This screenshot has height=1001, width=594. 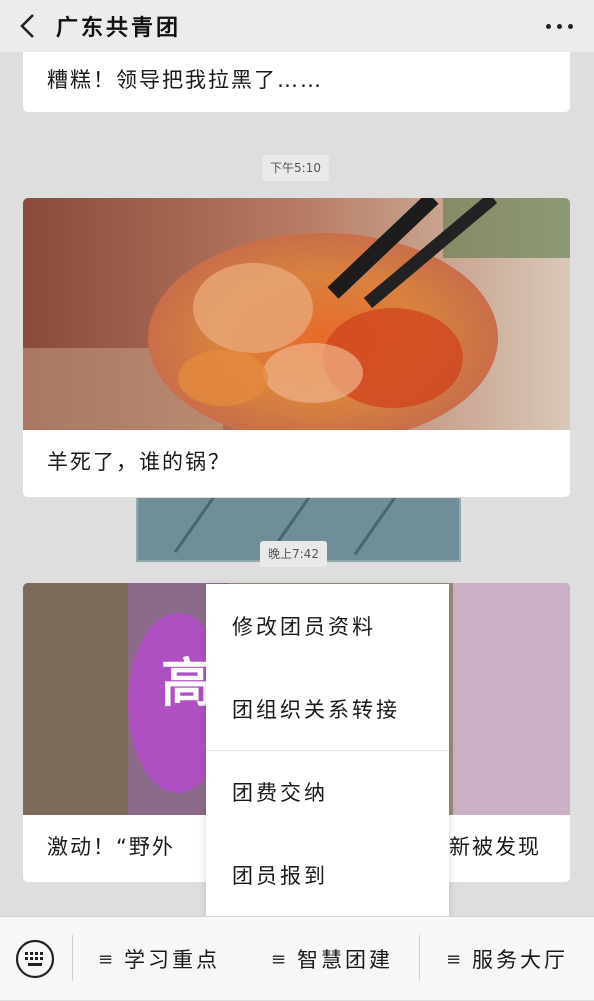 I want to click on keyboard-icon, so click(x=35, y=959).